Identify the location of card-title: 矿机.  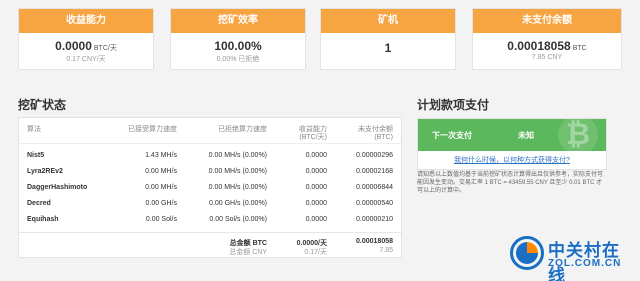
(388, 21).